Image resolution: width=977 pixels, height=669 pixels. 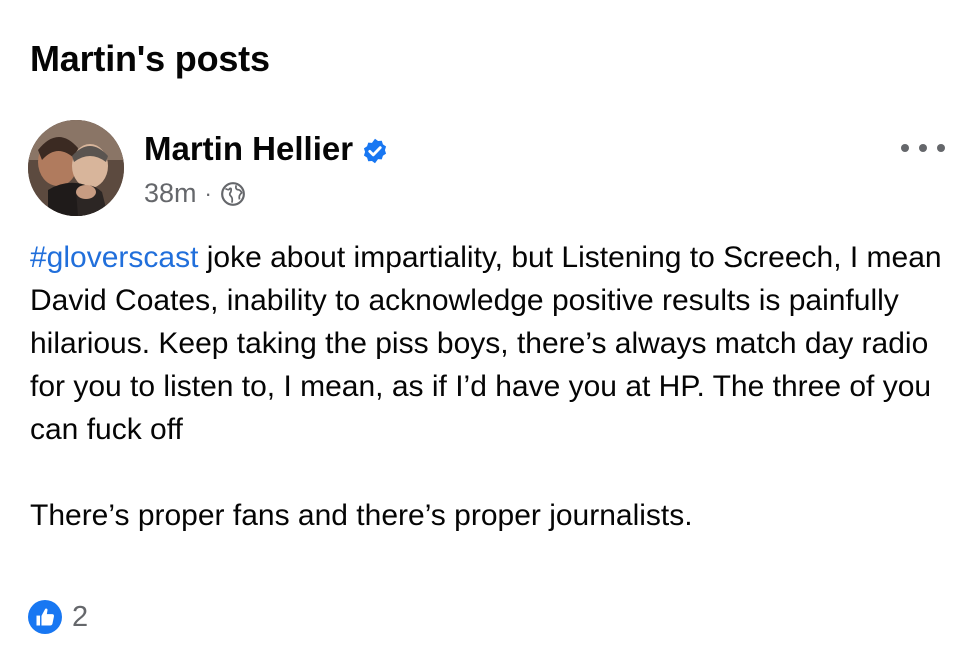 I want to click on post-meta: 38m ·, so click(x=195, y=193).